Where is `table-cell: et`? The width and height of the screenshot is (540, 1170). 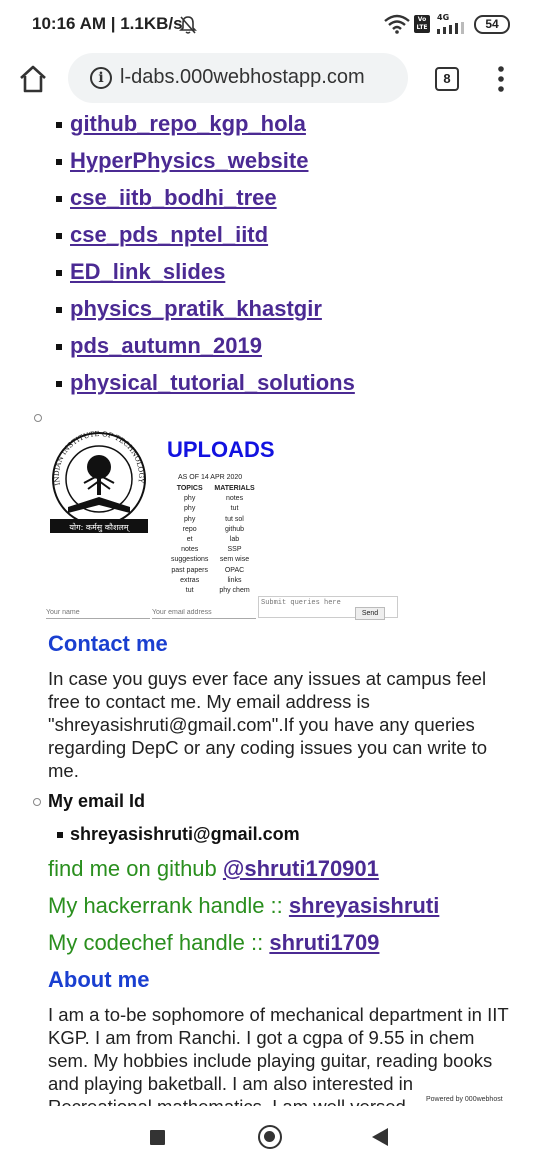 table-cell: et is located at coordinates (189, 540).